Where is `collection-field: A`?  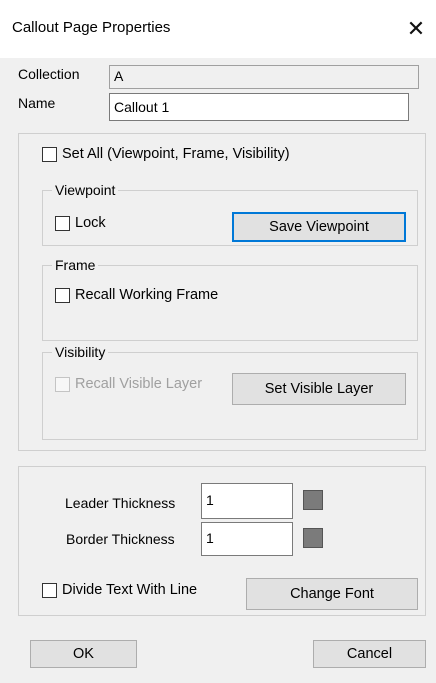 collection-field: A is located at coordinates (264, 77).